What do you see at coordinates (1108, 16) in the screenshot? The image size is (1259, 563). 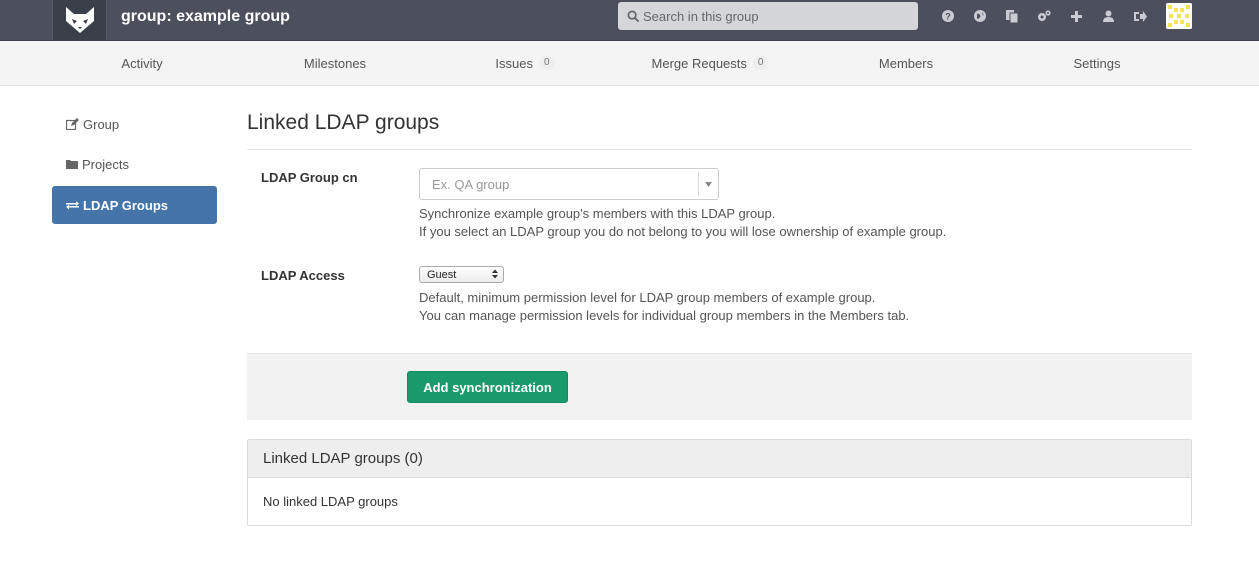 I see `user-icon` at bounding box center [1108, 16].